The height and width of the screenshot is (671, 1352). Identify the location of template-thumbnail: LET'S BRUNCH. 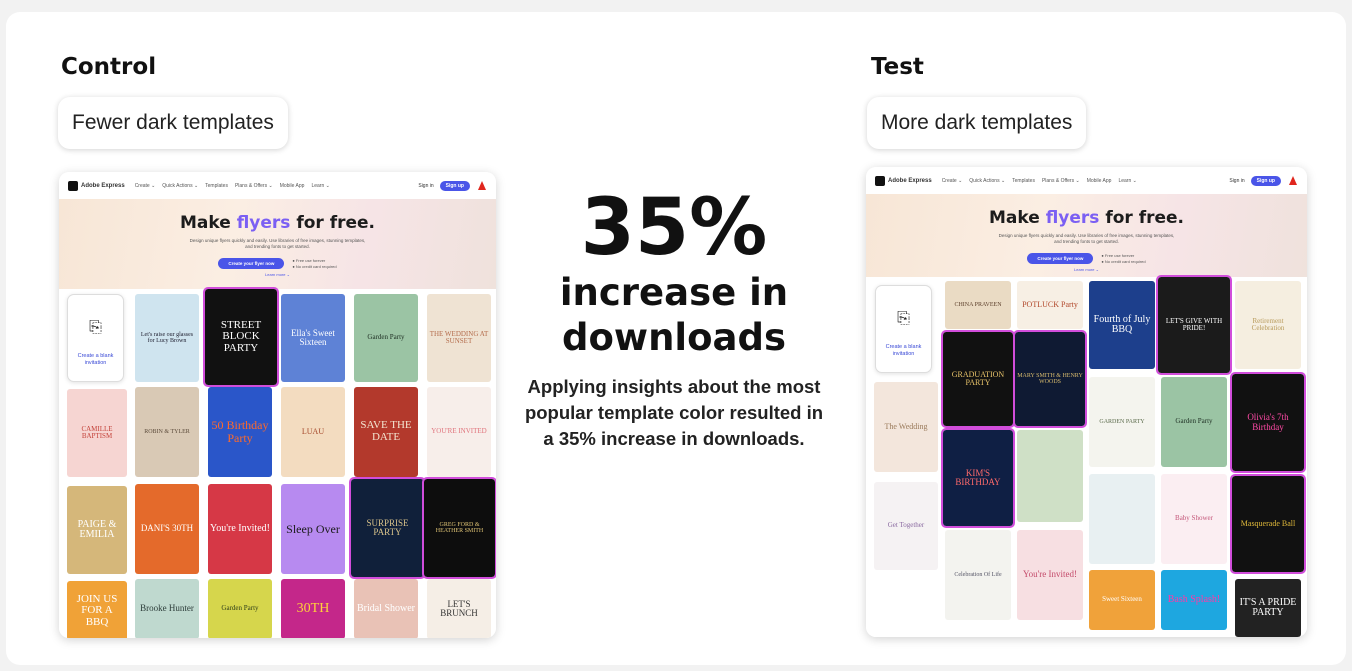
(459, 608).